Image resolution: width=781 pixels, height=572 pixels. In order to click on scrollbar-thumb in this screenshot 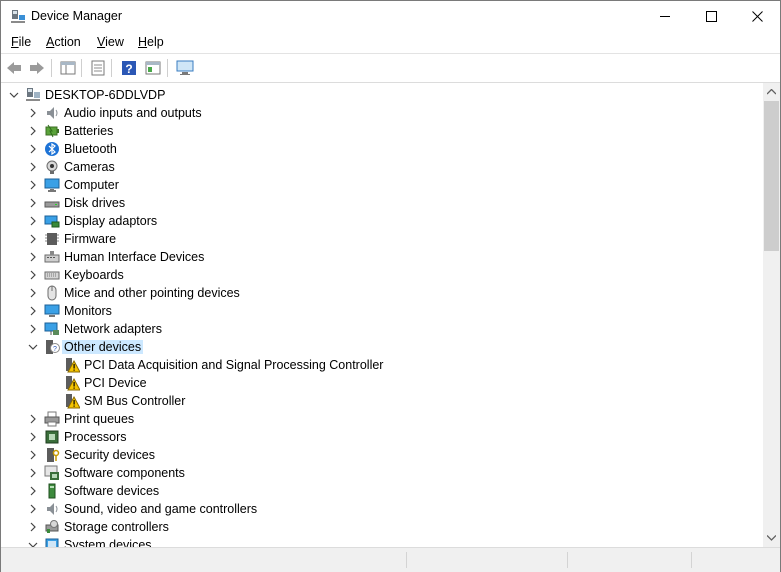, I will do `click(771, 176)`.